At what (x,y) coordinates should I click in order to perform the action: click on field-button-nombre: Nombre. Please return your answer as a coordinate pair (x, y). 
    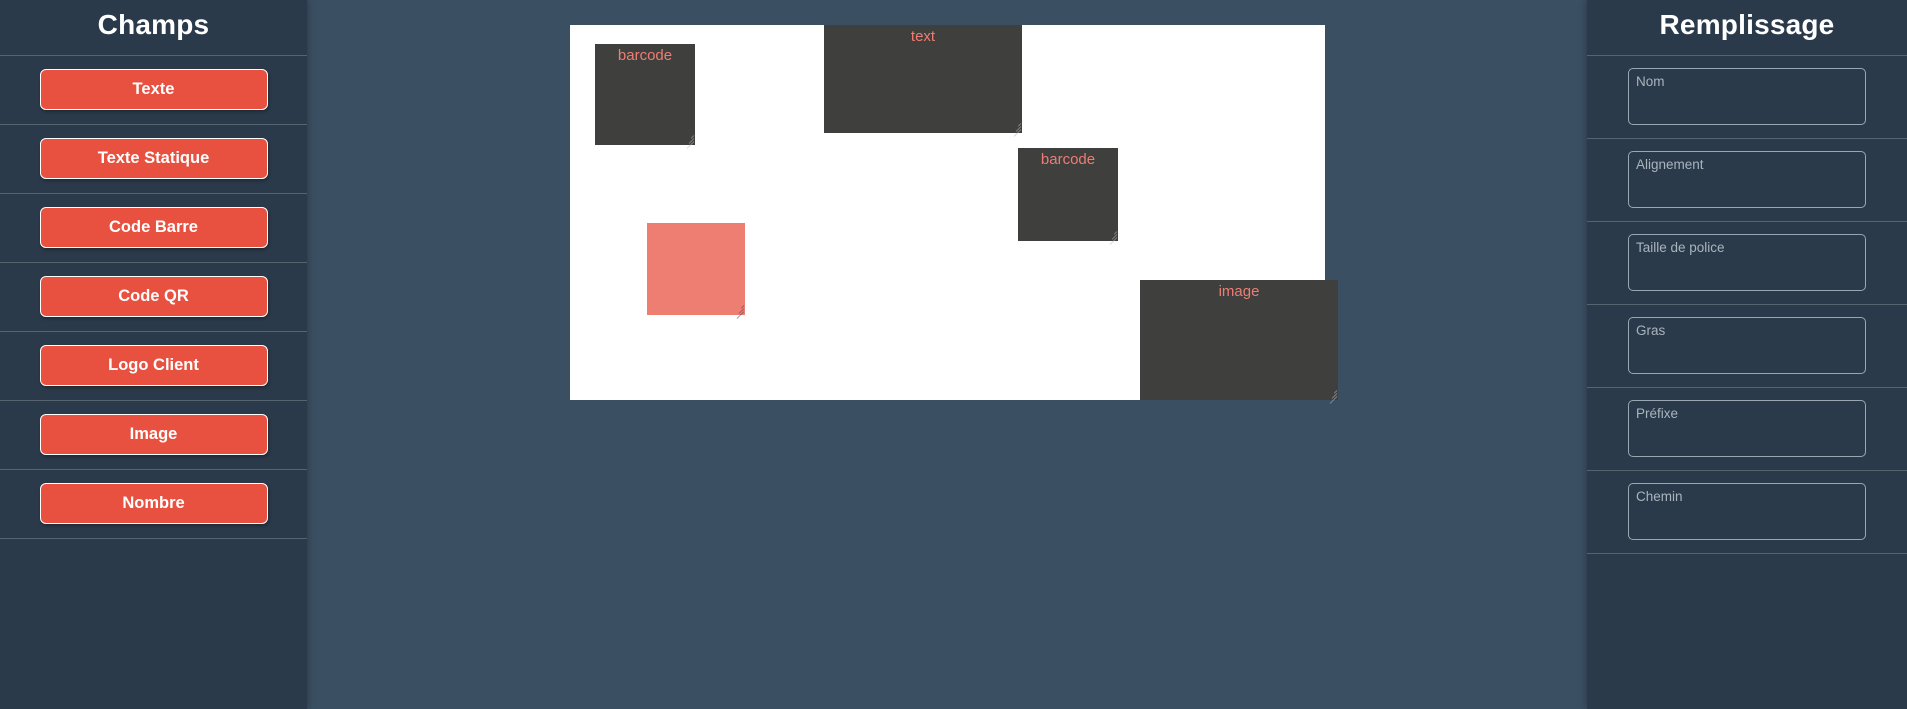
    Looking at the image, I should click on (153, 503).